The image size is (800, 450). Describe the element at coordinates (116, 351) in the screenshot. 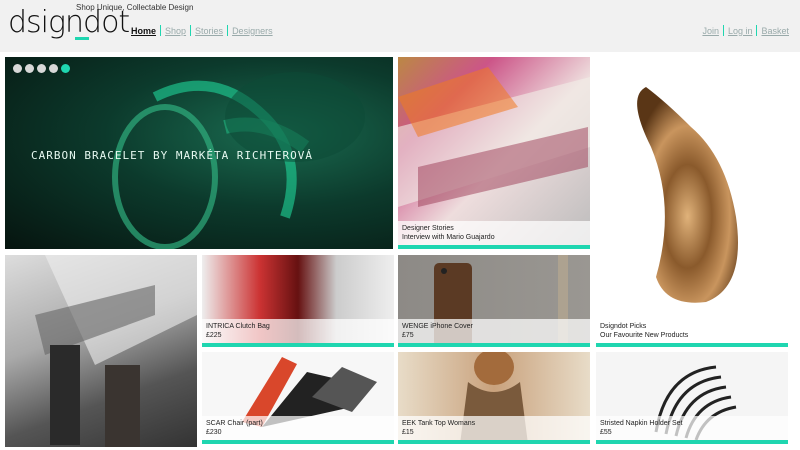

I see `staircase-image` at that location.